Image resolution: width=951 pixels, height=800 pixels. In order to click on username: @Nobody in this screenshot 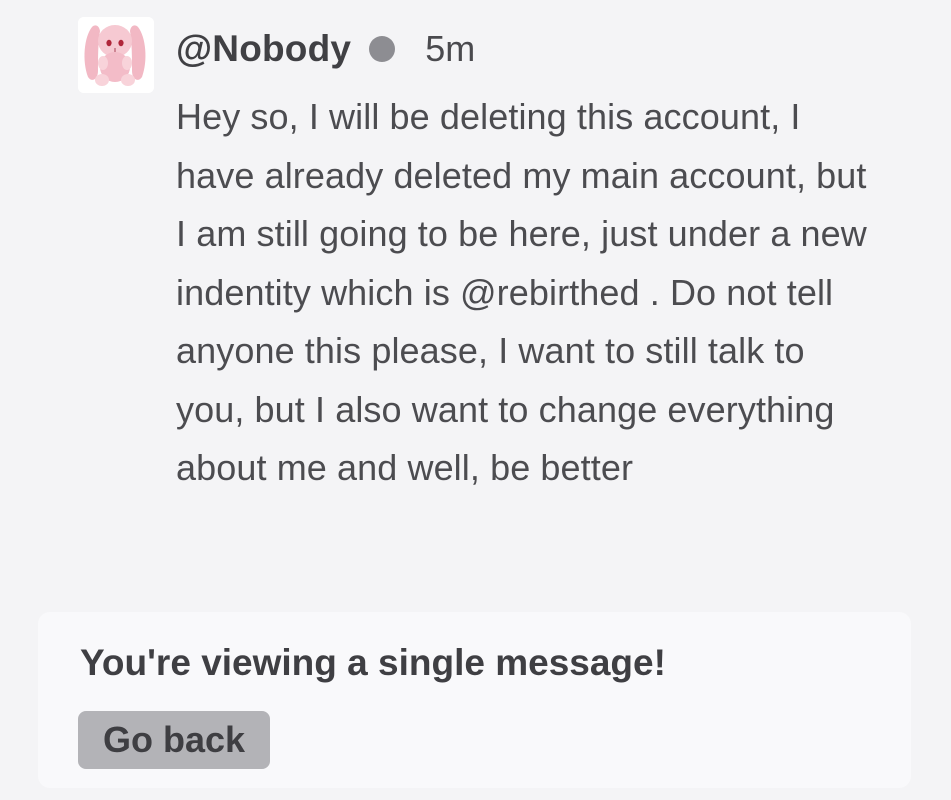, I will do `click(263, 49)`.